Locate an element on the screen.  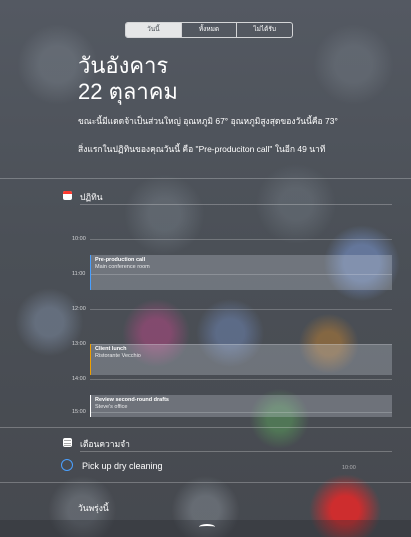
reminder-time: 10:00 is located at coordinates (349, 468).